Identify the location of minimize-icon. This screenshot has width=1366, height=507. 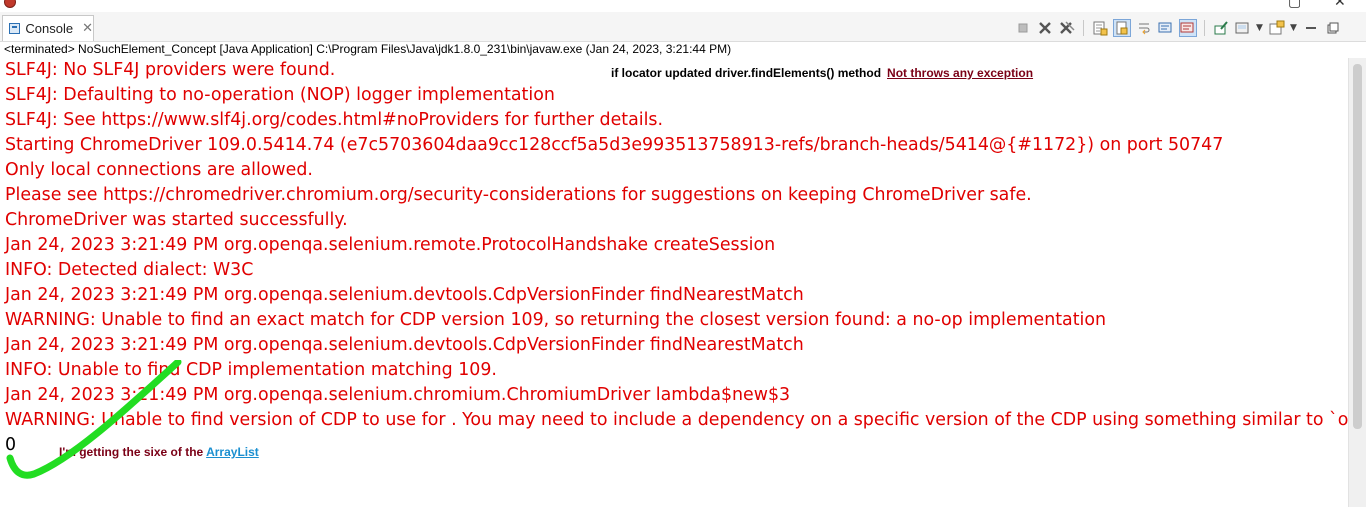
(1311, 28).